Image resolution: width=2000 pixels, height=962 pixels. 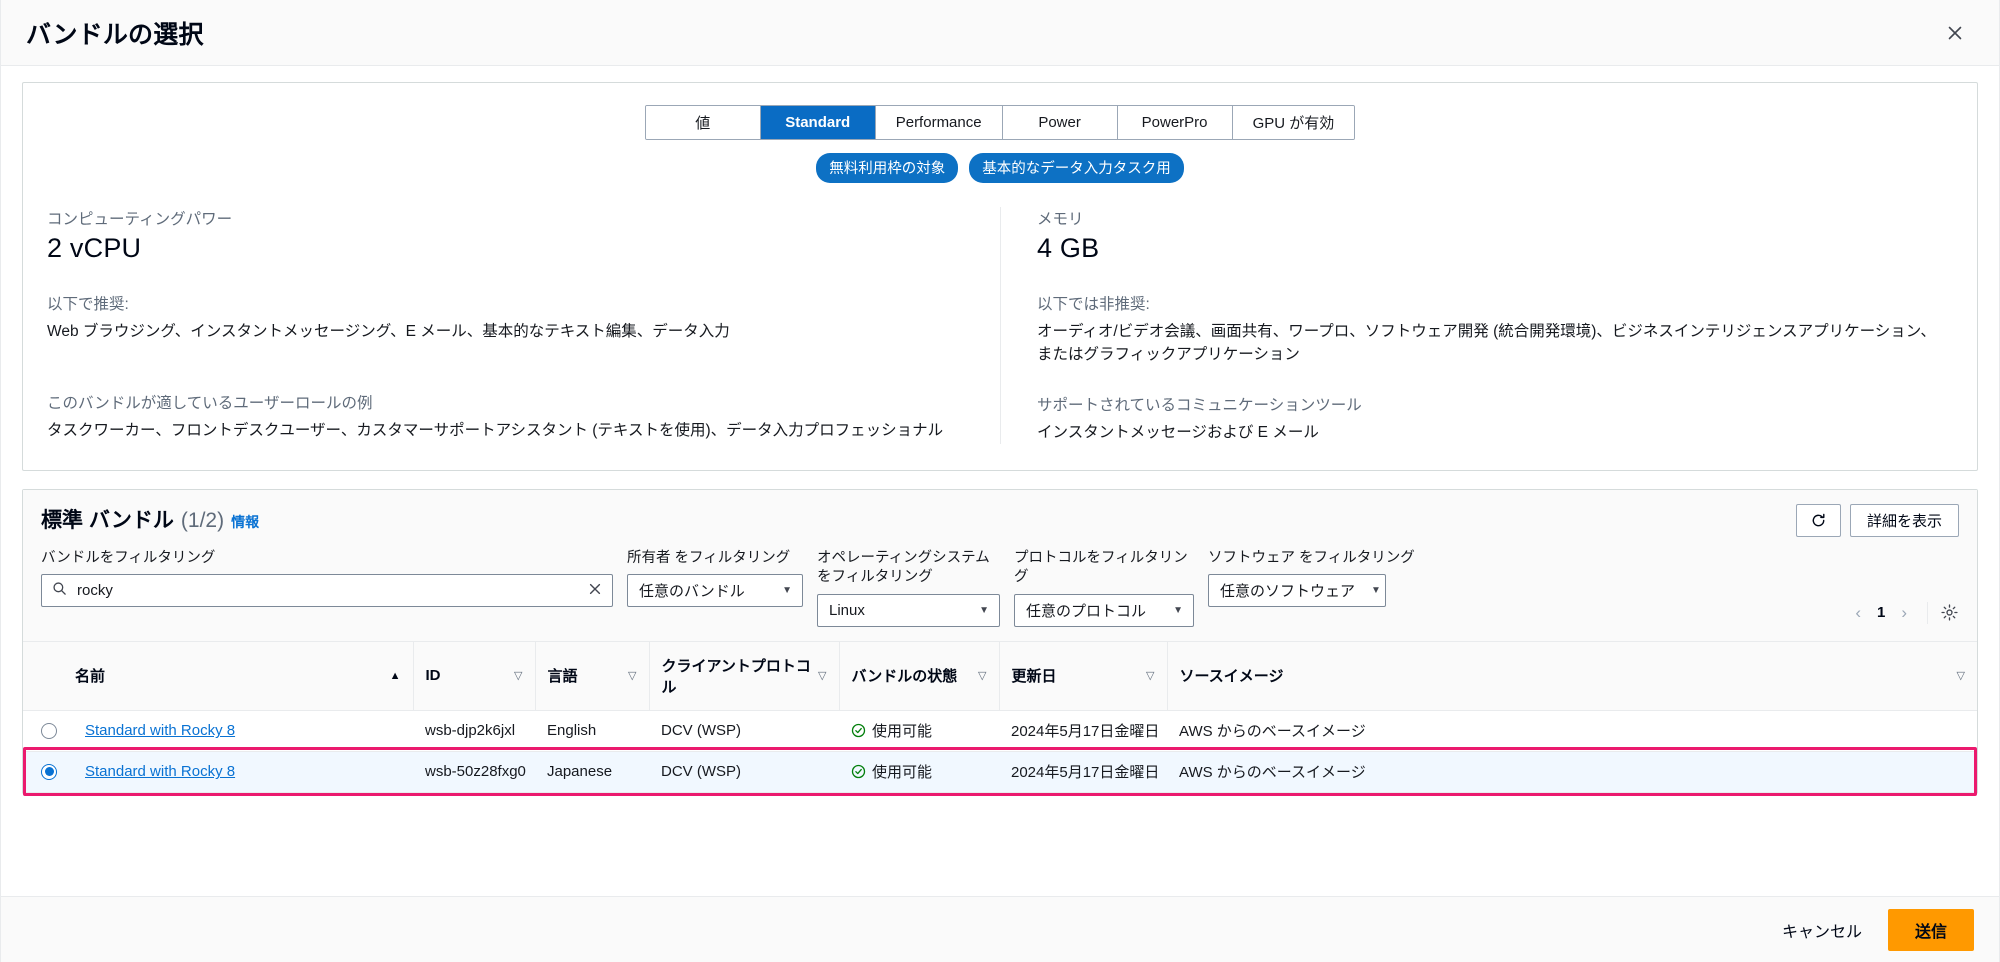 What do you see at coordinates (818, 122) in the screenshot?
I see `tab-standard: Standard` at bounding box center [818, 122].